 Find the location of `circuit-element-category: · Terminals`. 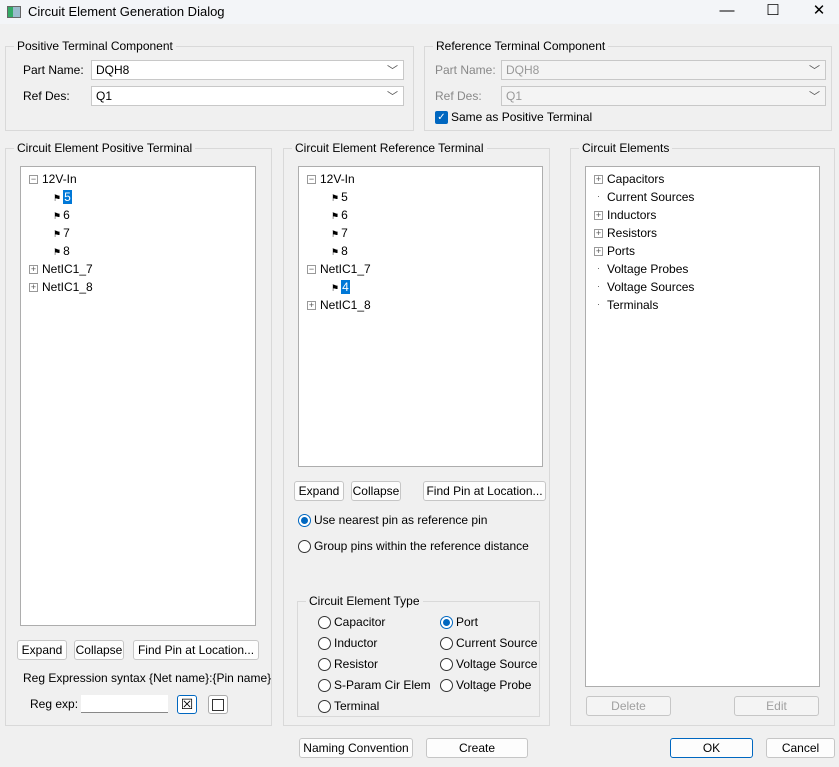

circuit-element-category: · Terminals is located at coordinates (626, 305).